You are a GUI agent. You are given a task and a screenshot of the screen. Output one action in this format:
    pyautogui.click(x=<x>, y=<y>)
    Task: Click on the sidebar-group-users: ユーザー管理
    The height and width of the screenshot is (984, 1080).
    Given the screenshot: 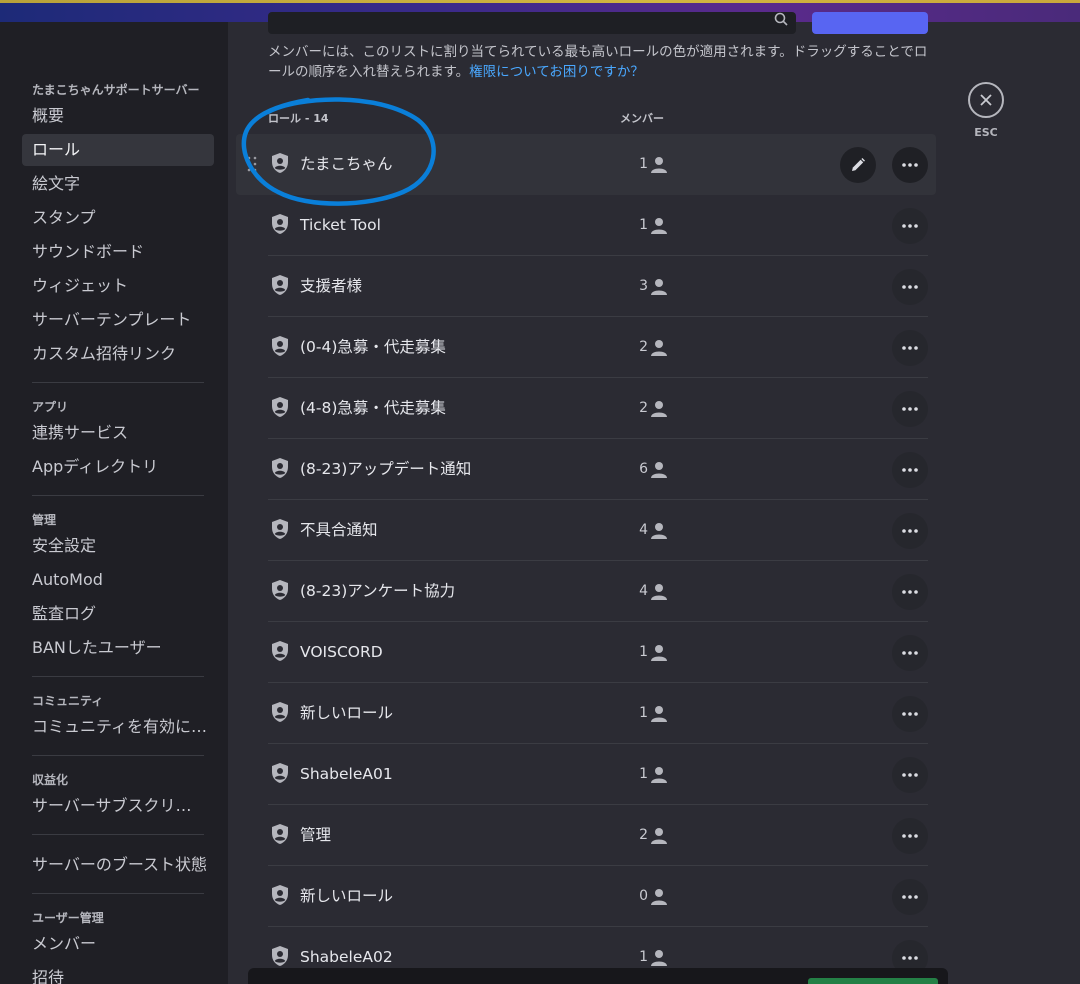 What is the action you would take?
    pyautogui.click(x=68, y=918)
    